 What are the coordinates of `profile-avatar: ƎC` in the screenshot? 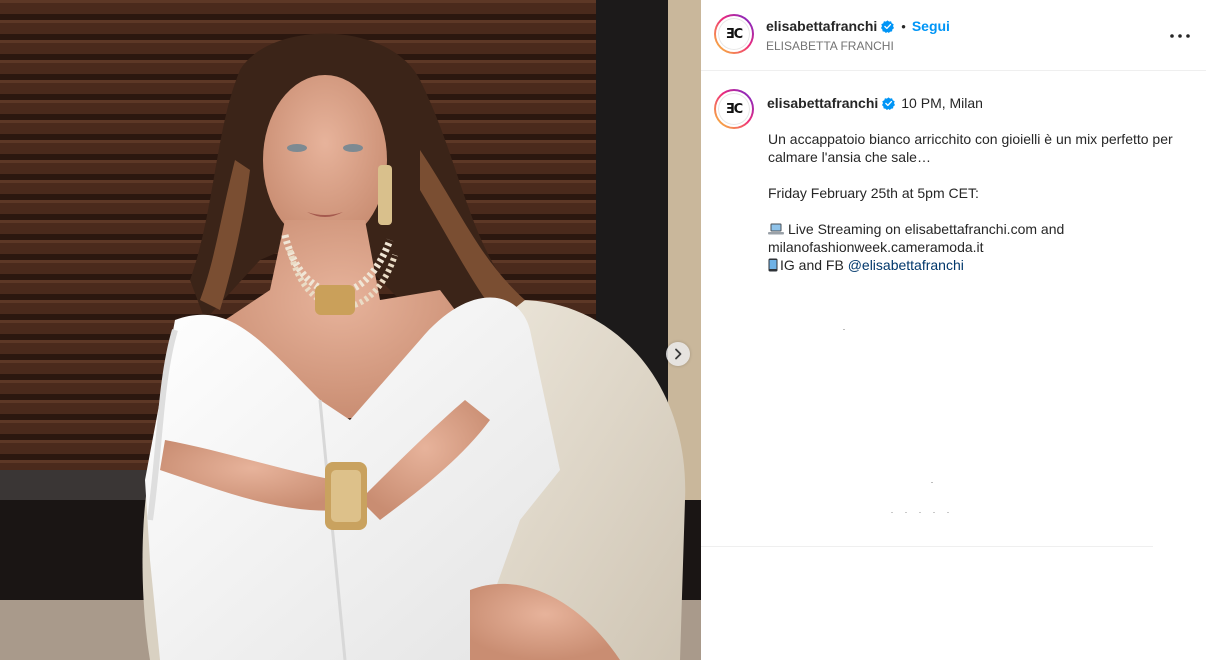 It's located at (734, 34).